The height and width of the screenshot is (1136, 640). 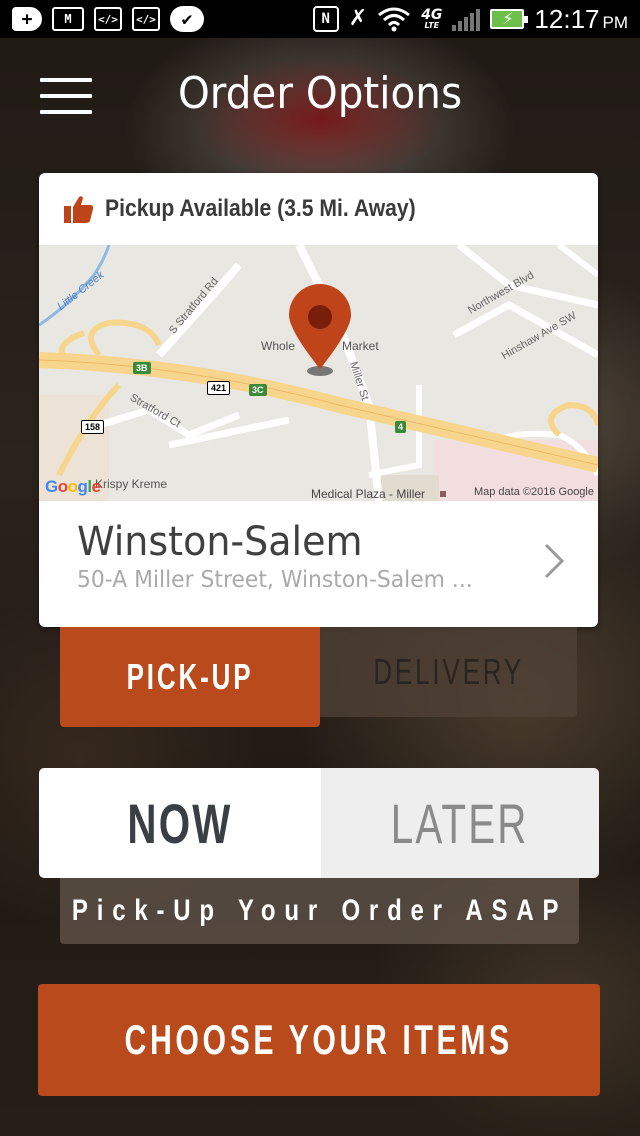 What do you see at coordinates (142, 368) in the screenshot?
I see `map-shield-3b: 3B` at bounding box center [142, 368].